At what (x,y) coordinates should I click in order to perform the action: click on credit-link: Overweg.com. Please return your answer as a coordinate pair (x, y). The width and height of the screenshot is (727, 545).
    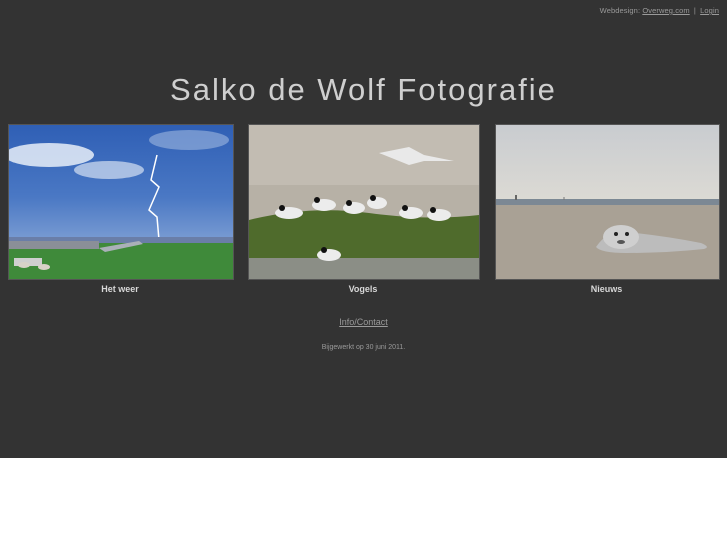
    Looking at the image, I should click on (665, 10).